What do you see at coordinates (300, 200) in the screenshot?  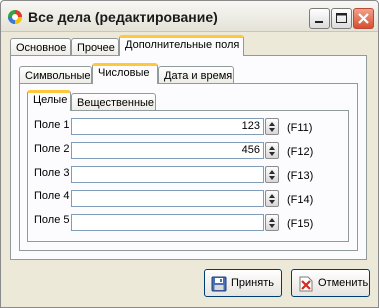 I see `field-code: (F14)` at bounding box center [300, 200].